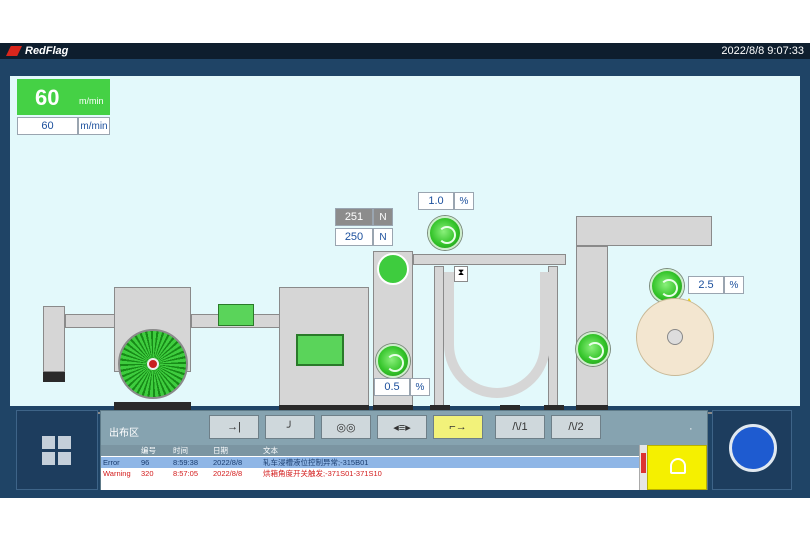 The height and width of the screenshot is (540, 810). I want to click on roll-center-icon, so click(153, 364).